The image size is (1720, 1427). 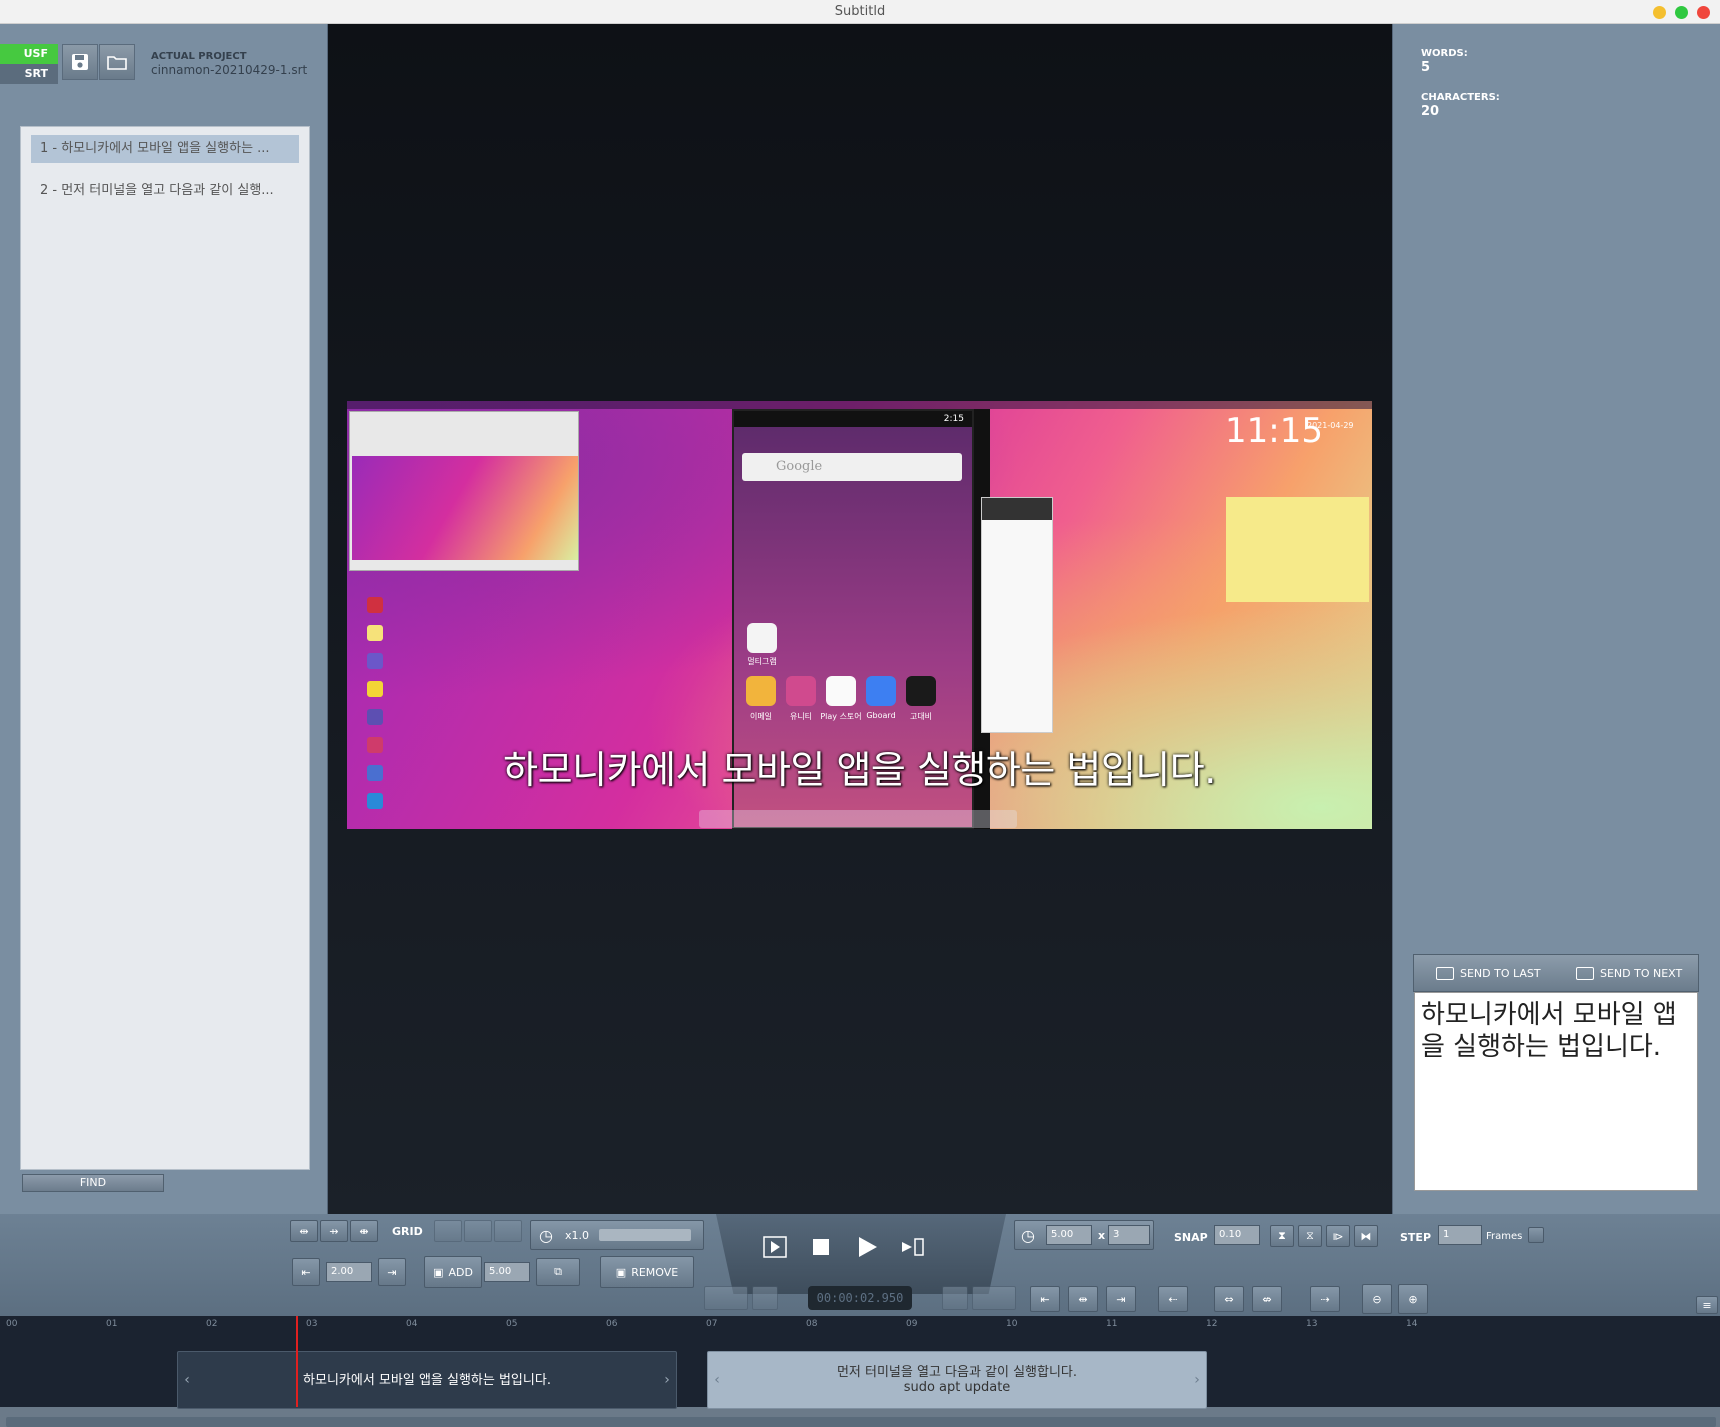 I want to click on trim-both-button: ⇎, so click(x=1267, y=1299).